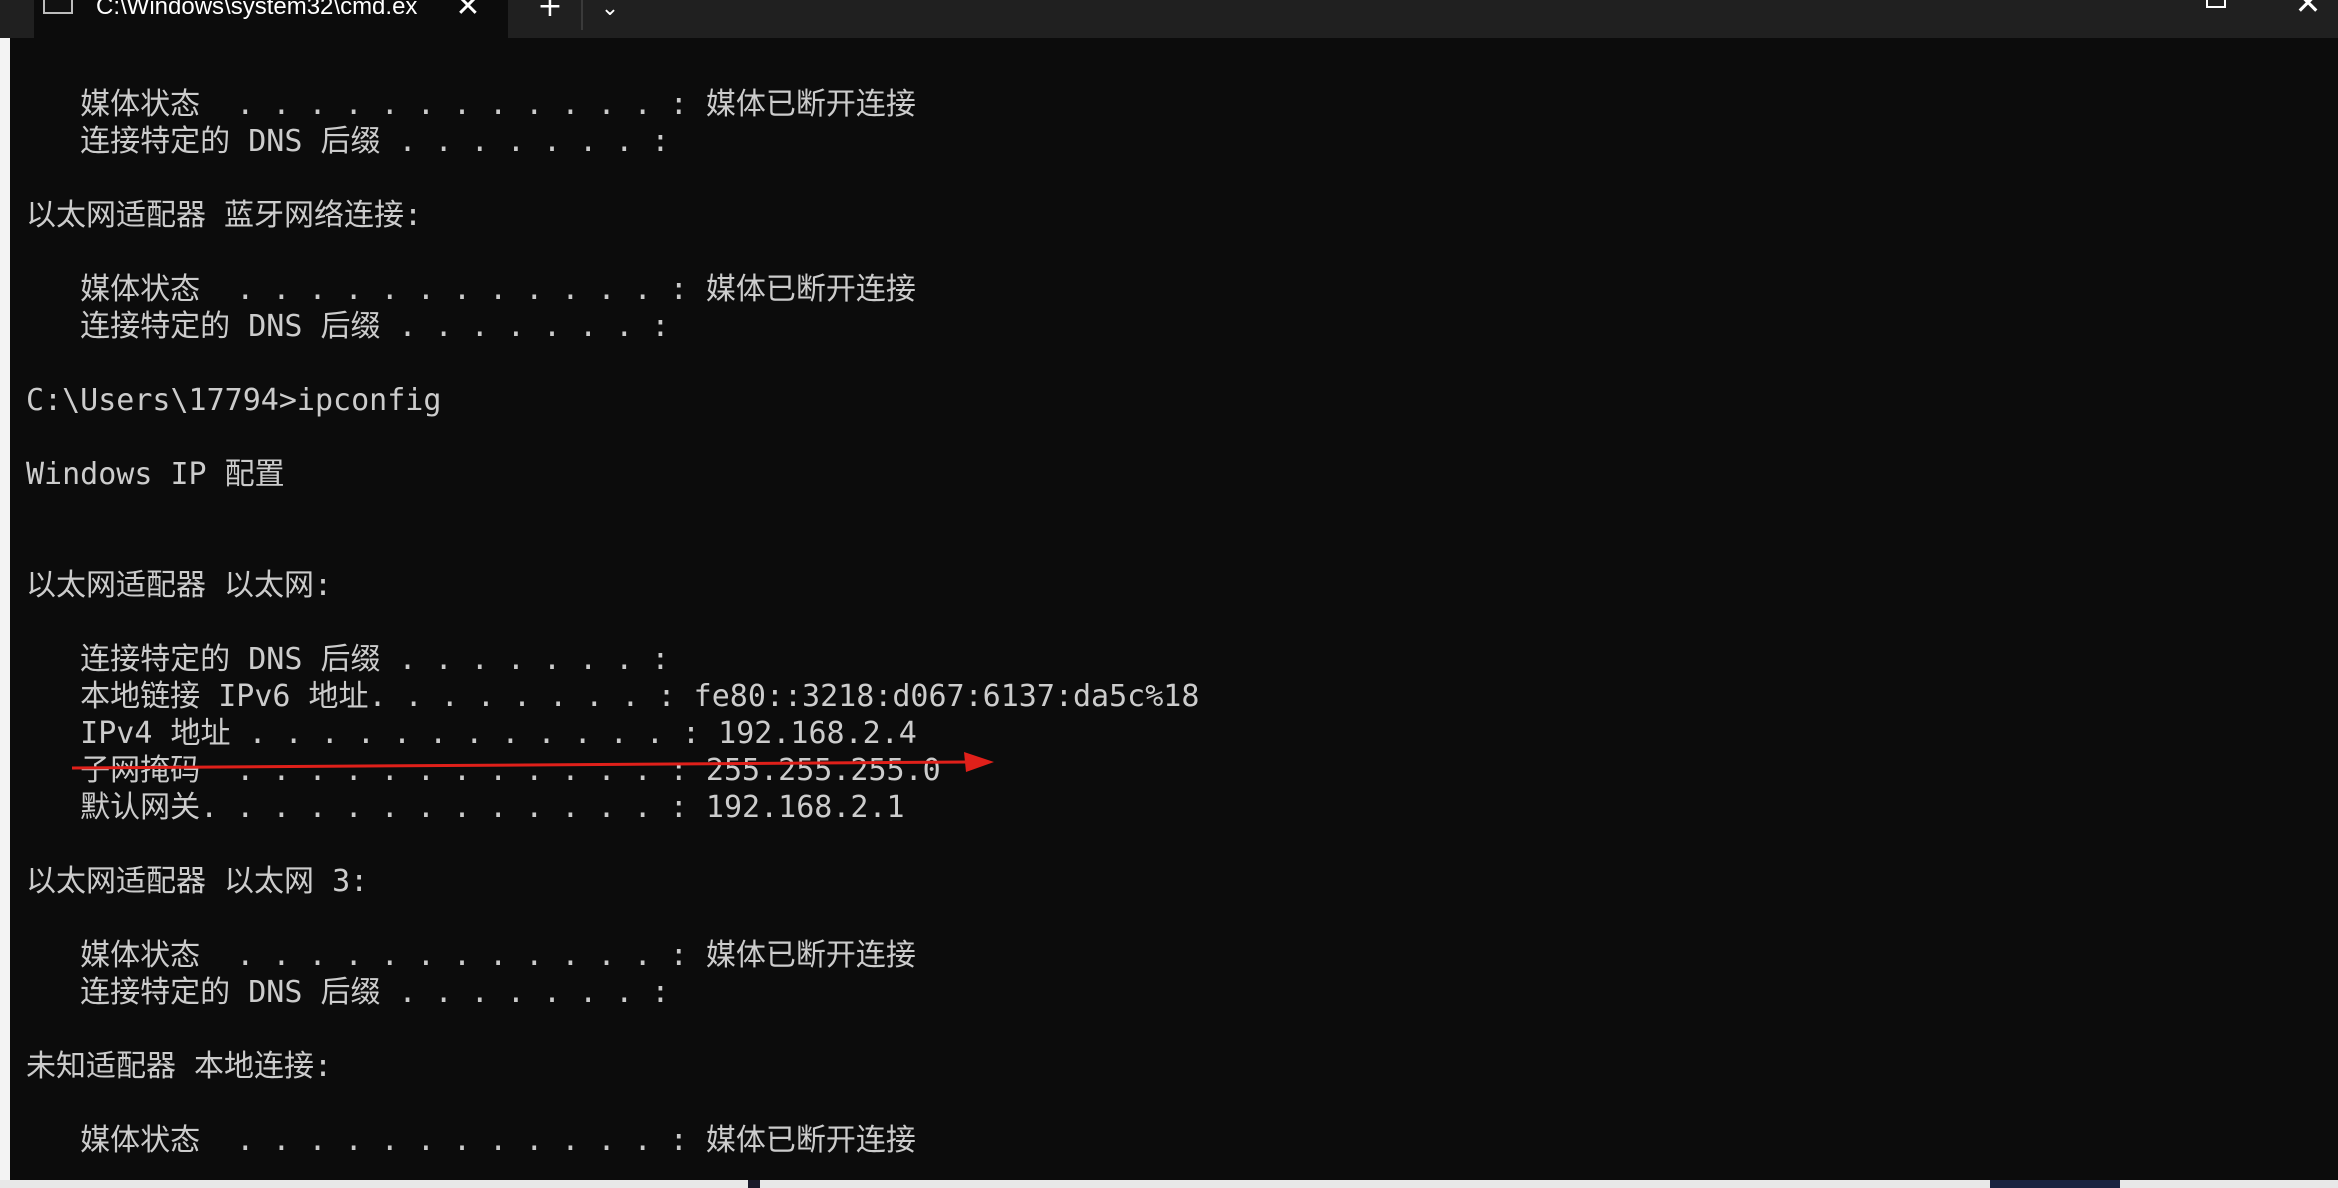 This screenshot has width=2338, height=1188. I want to click on console-line: Windows IP 配置, so click(155, 474).